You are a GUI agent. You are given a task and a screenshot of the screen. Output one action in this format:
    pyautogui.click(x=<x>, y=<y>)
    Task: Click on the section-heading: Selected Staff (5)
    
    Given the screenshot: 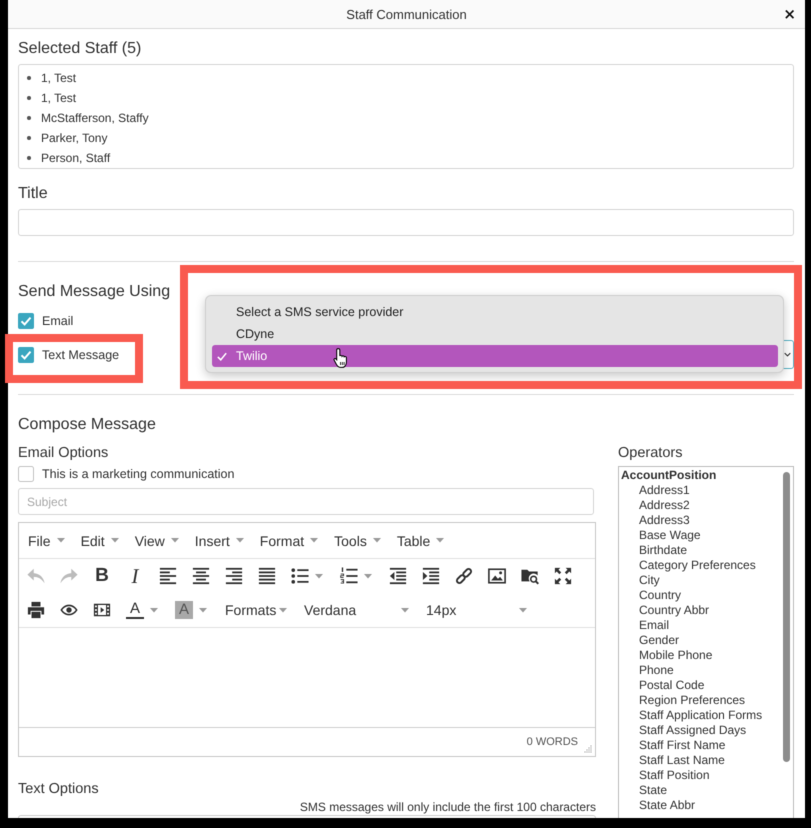 What is the action you would take?
    pyautogui.click(x=80, y=49)
    